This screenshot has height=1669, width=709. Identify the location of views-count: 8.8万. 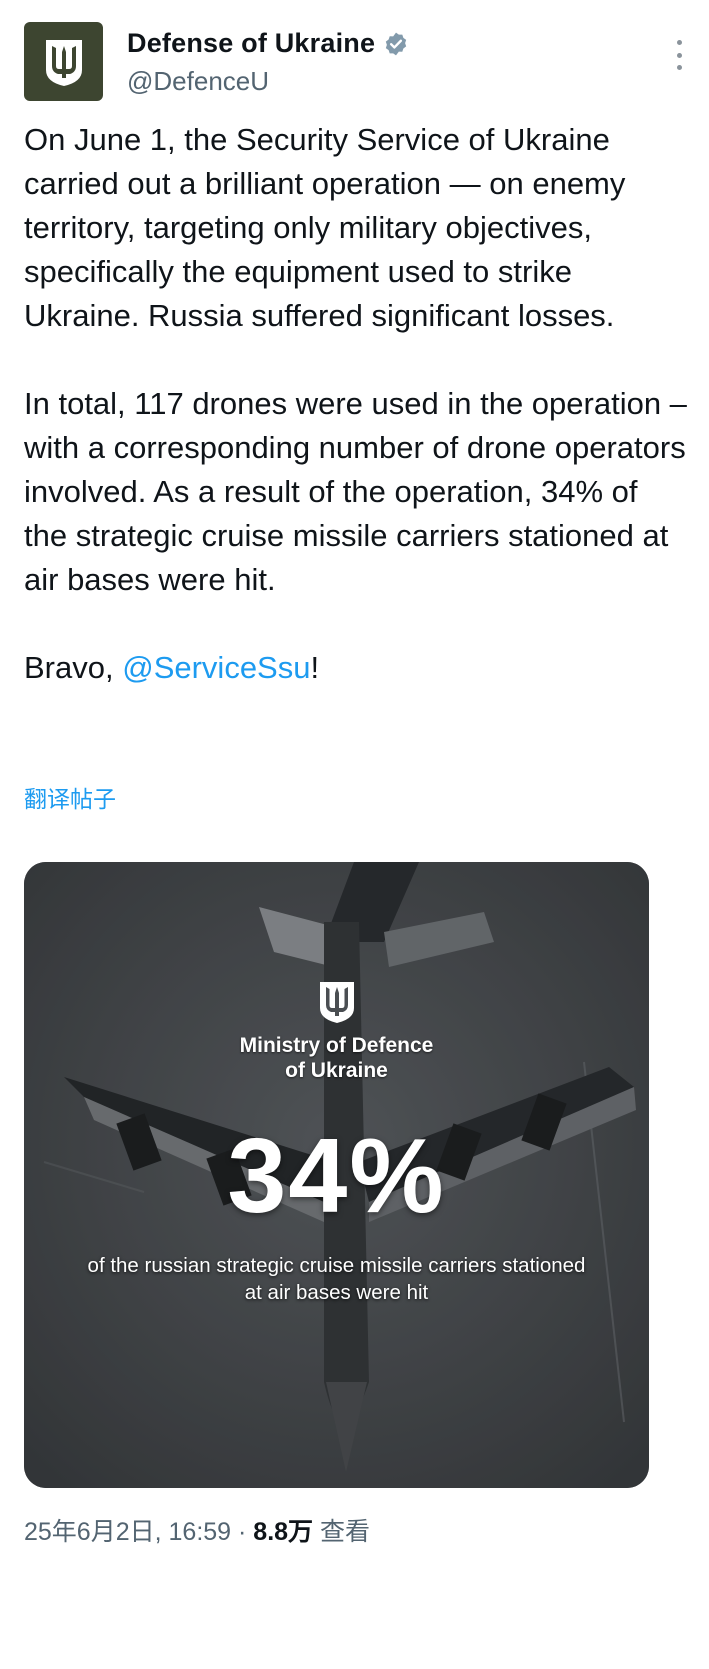
(283, 1532).